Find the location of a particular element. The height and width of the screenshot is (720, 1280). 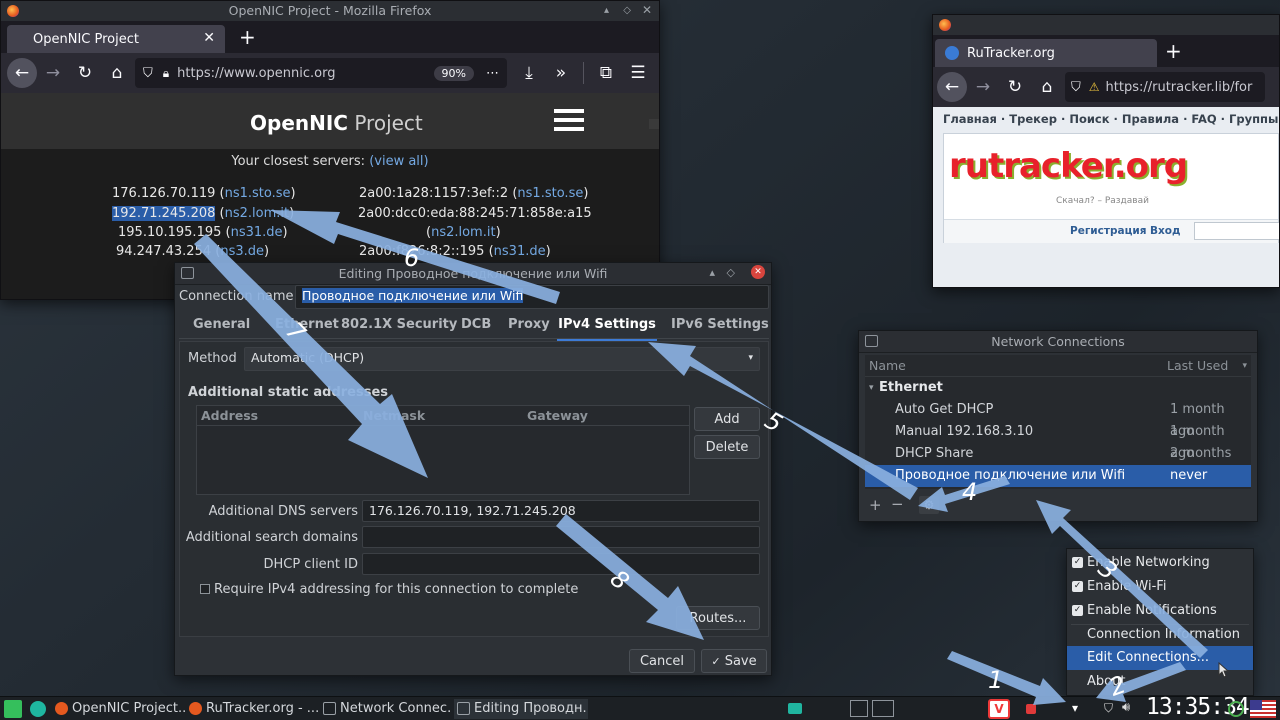

url-text: https://rutracker.lib/for is located at coordinates (1179, 87).